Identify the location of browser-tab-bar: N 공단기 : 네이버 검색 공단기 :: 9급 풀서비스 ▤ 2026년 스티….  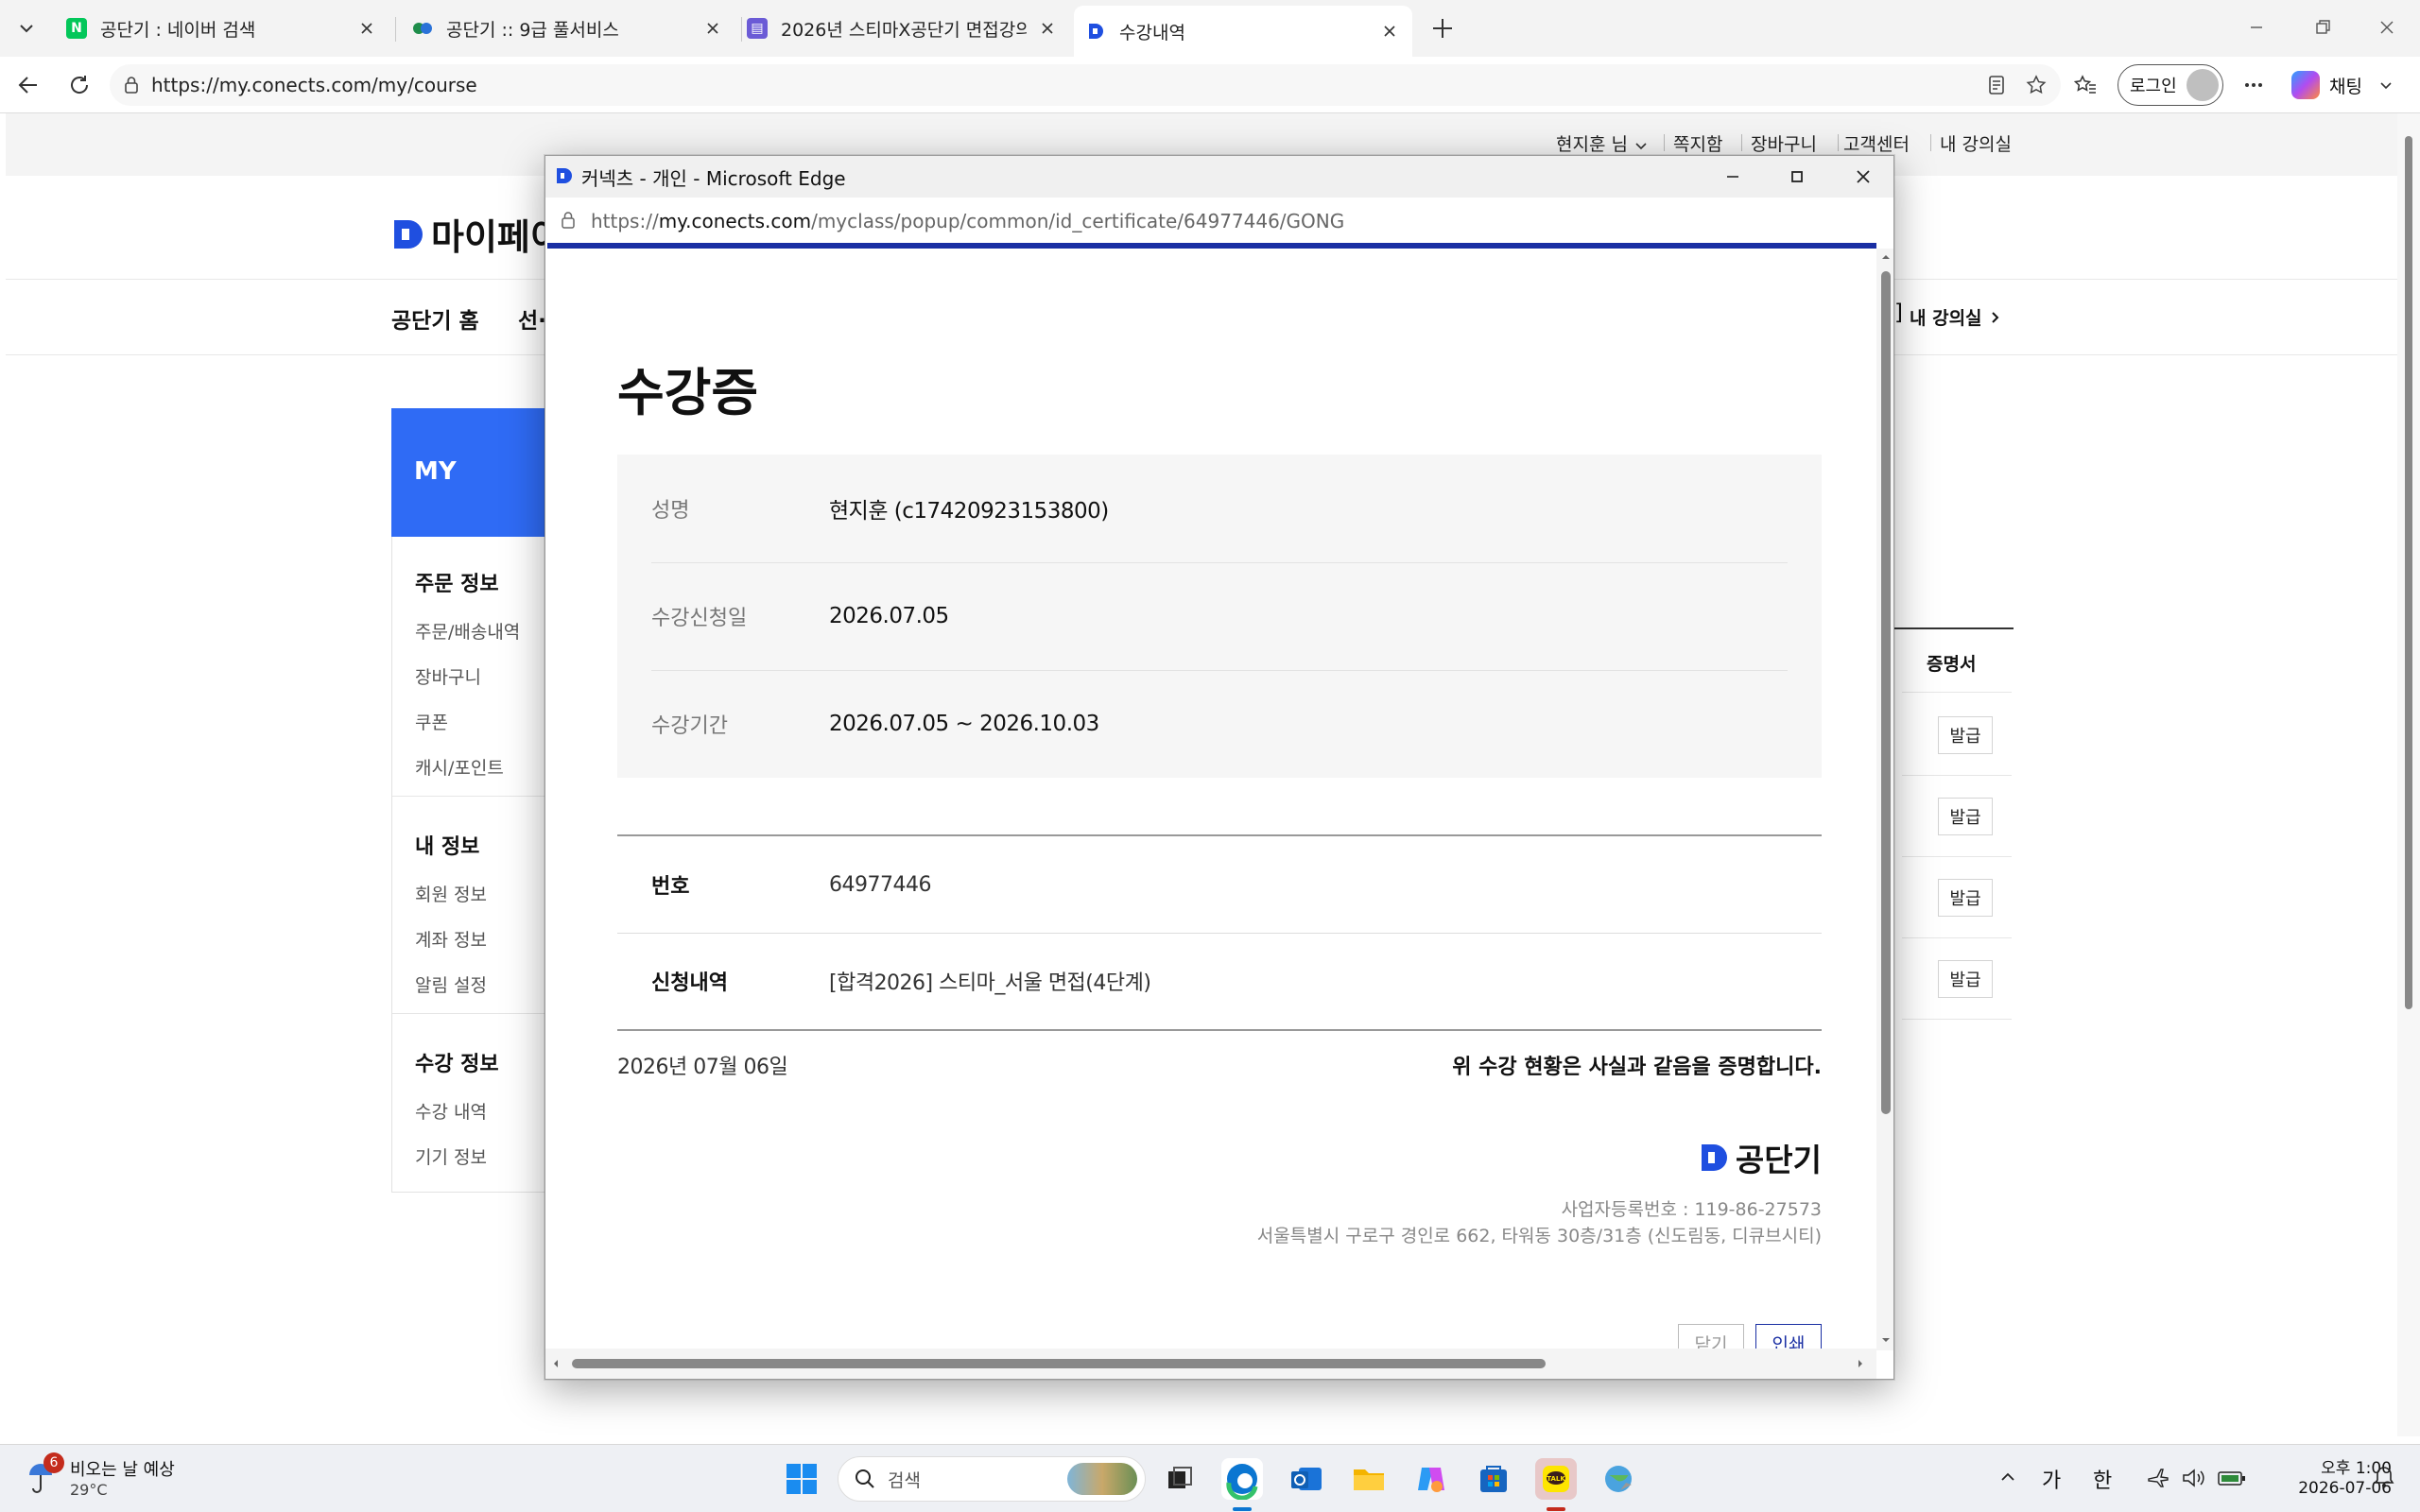
(1210, 28).